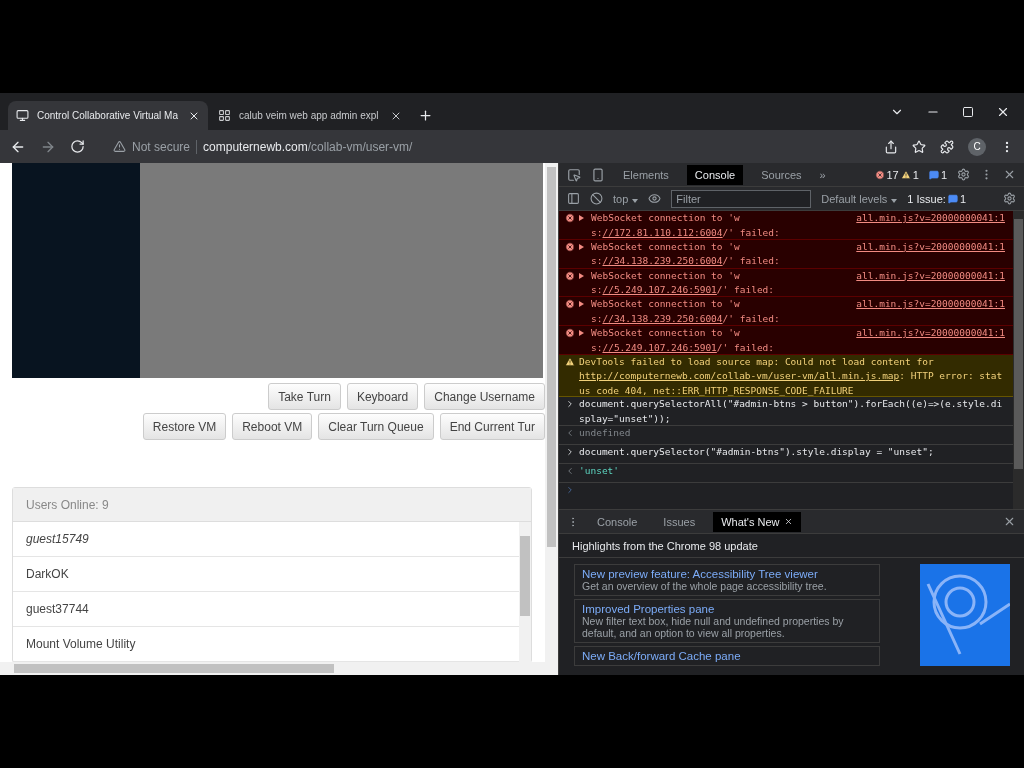 Image resolution: width=1024 pixels, height=768 pixels. I want to click on result-text: 'unset', so click(600, 471).